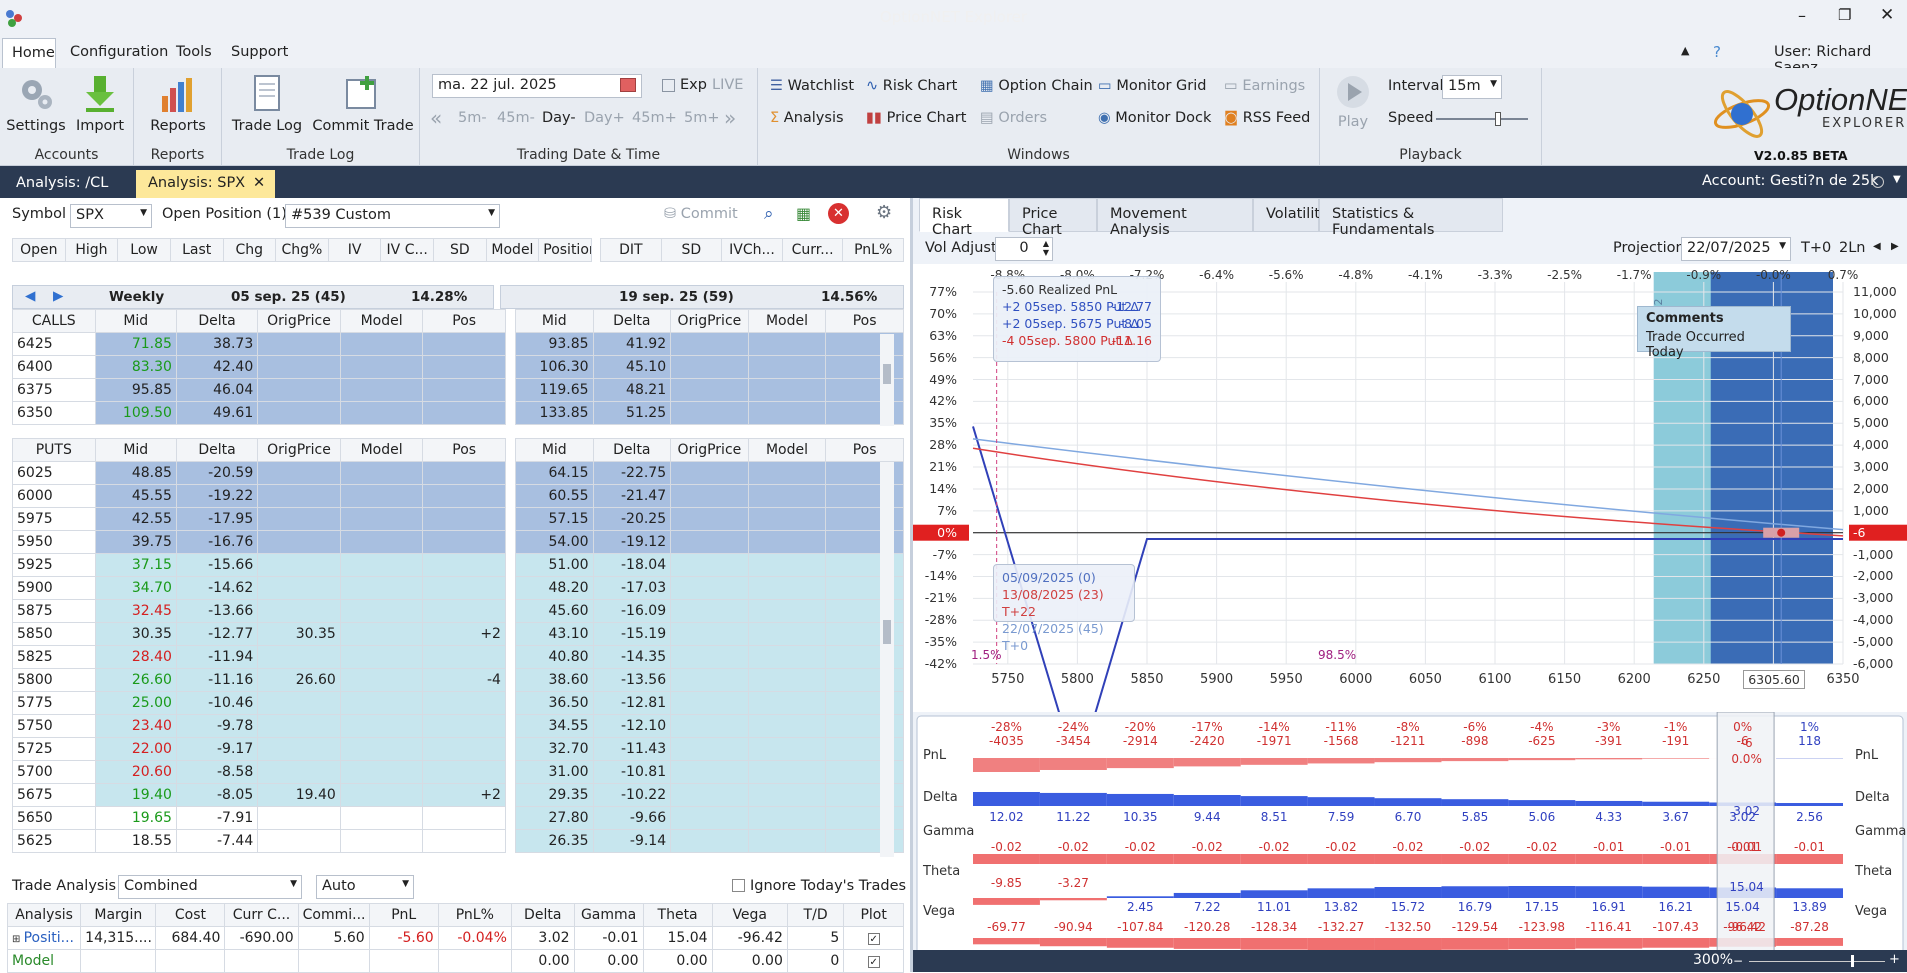  Describe the element at coordinates (1887, 15) in the screenshot. I see `close-icon: ✕` at that location.